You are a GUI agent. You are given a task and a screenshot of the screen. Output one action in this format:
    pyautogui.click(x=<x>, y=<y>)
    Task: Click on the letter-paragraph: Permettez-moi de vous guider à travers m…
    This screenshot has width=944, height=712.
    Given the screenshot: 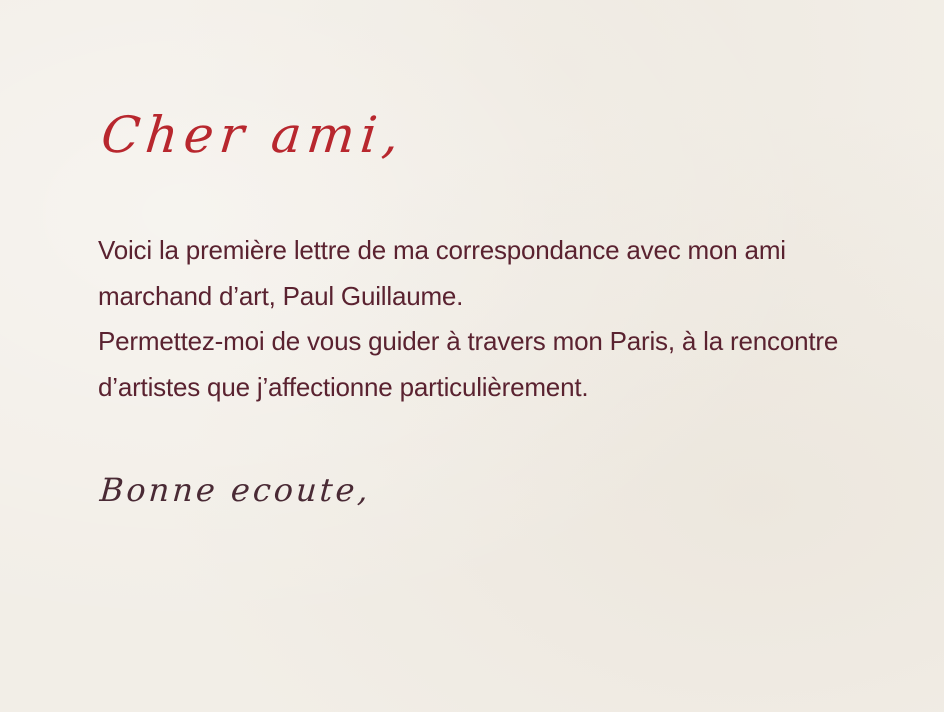 What is the action you would take?
    pyautogui.click(x=468, y=364)
    